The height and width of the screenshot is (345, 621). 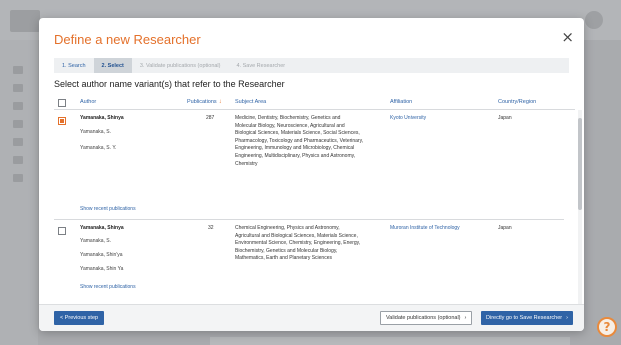 What do you see at coordinates (607, 327) in the screenshot?
I see `help-icon: ?` at bounding box center [607, 327].